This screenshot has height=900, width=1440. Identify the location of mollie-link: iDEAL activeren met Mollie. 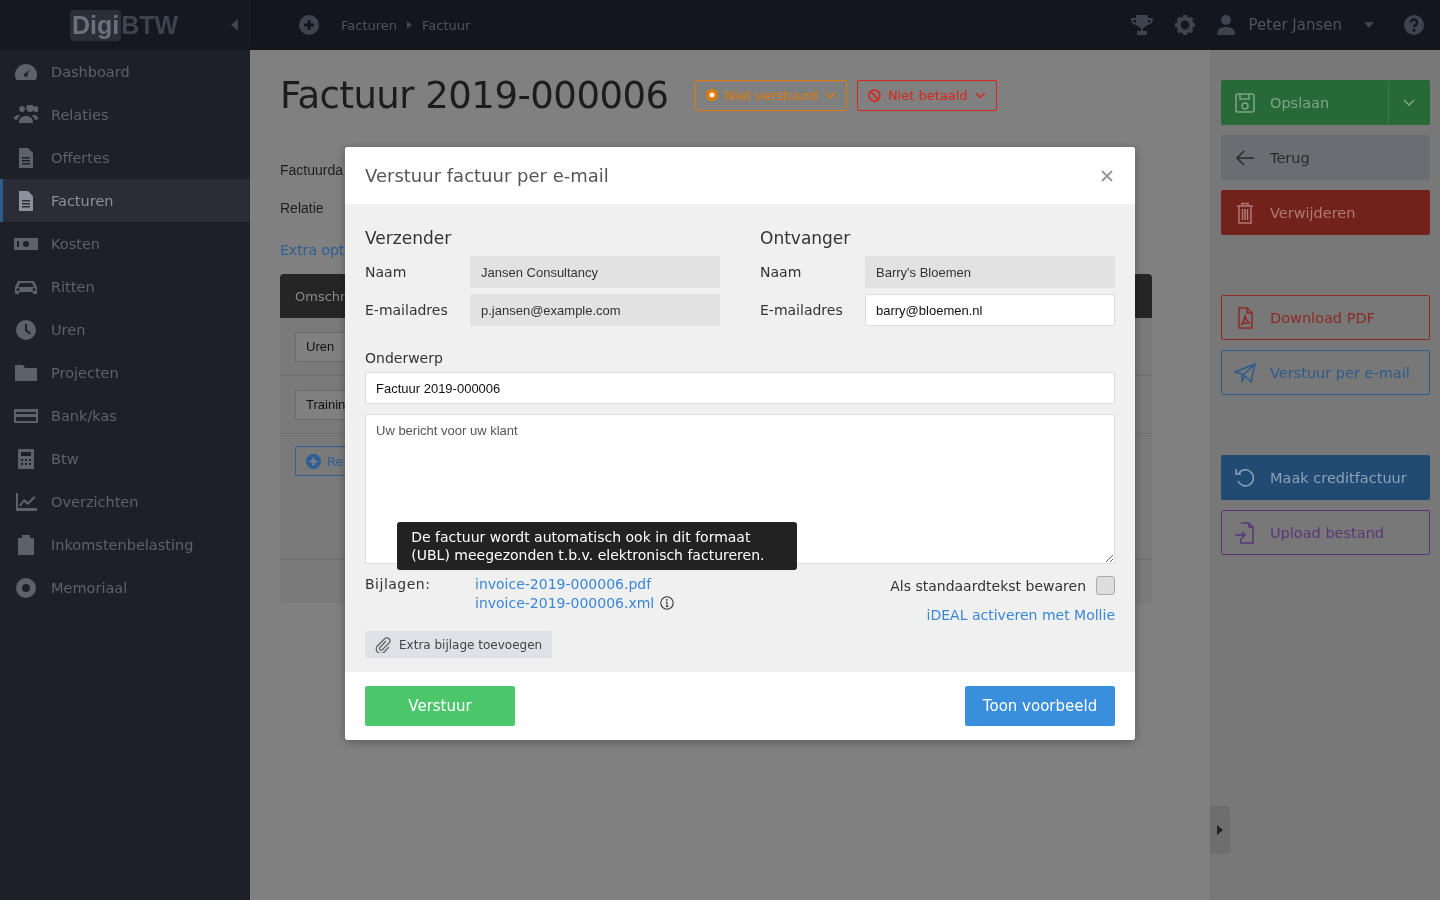
(1020, 615).